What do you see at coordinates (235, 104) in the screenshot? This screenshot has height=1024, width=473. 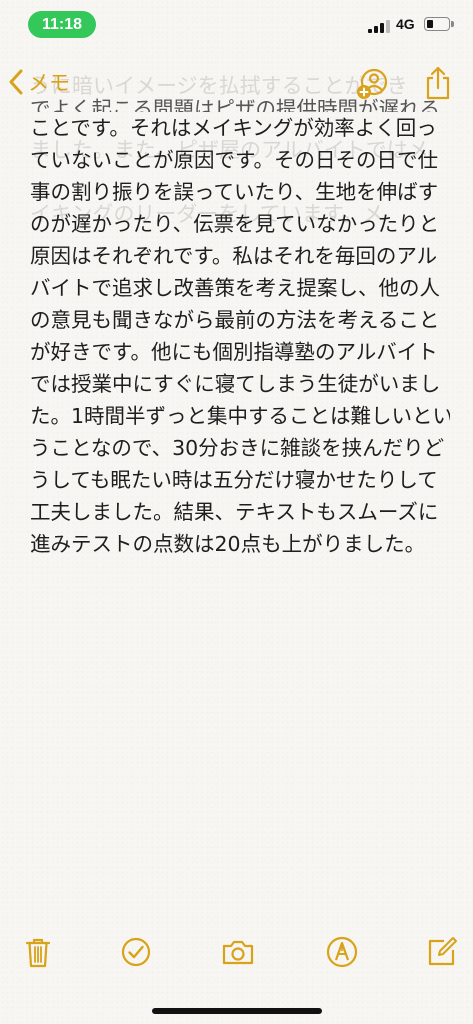 I see `note-line-partial: でよく起こる問題はピザの提供時間が遅れる` at bounding box center [235, 104].